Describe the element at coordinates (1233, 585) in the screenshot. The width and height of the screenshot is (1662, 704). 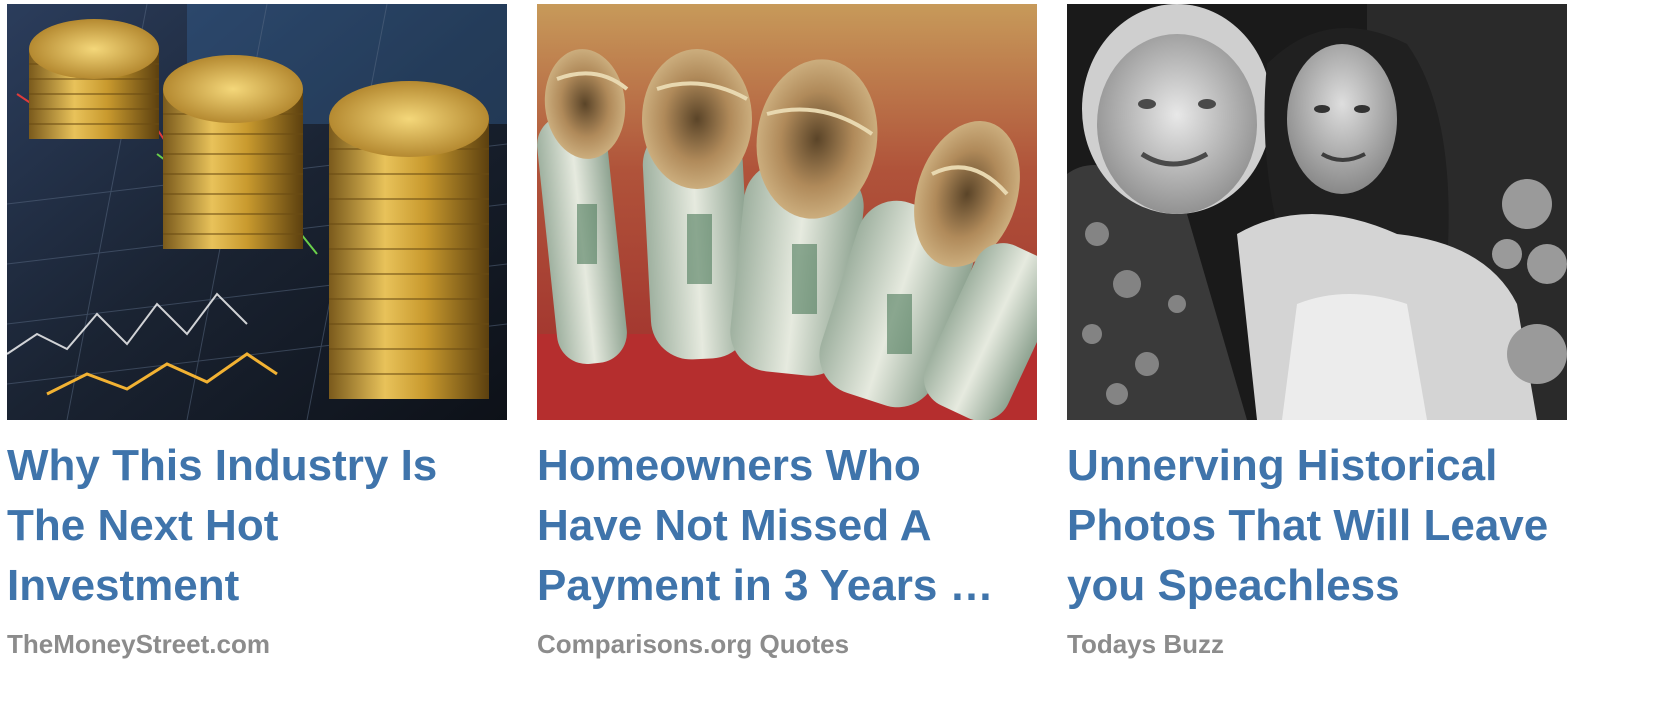
I see `headline-line: you Speachless` at that location.